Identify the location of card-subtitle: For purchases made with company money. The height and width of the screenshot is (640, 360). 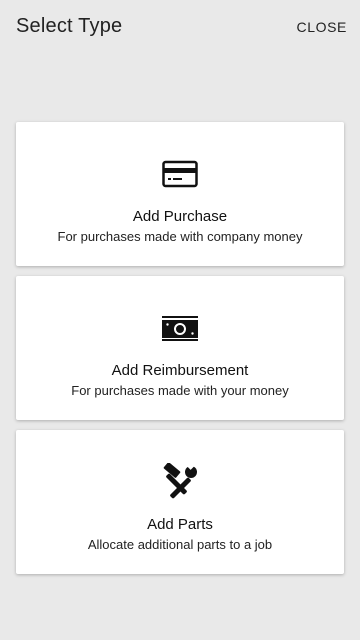
(180, 236).